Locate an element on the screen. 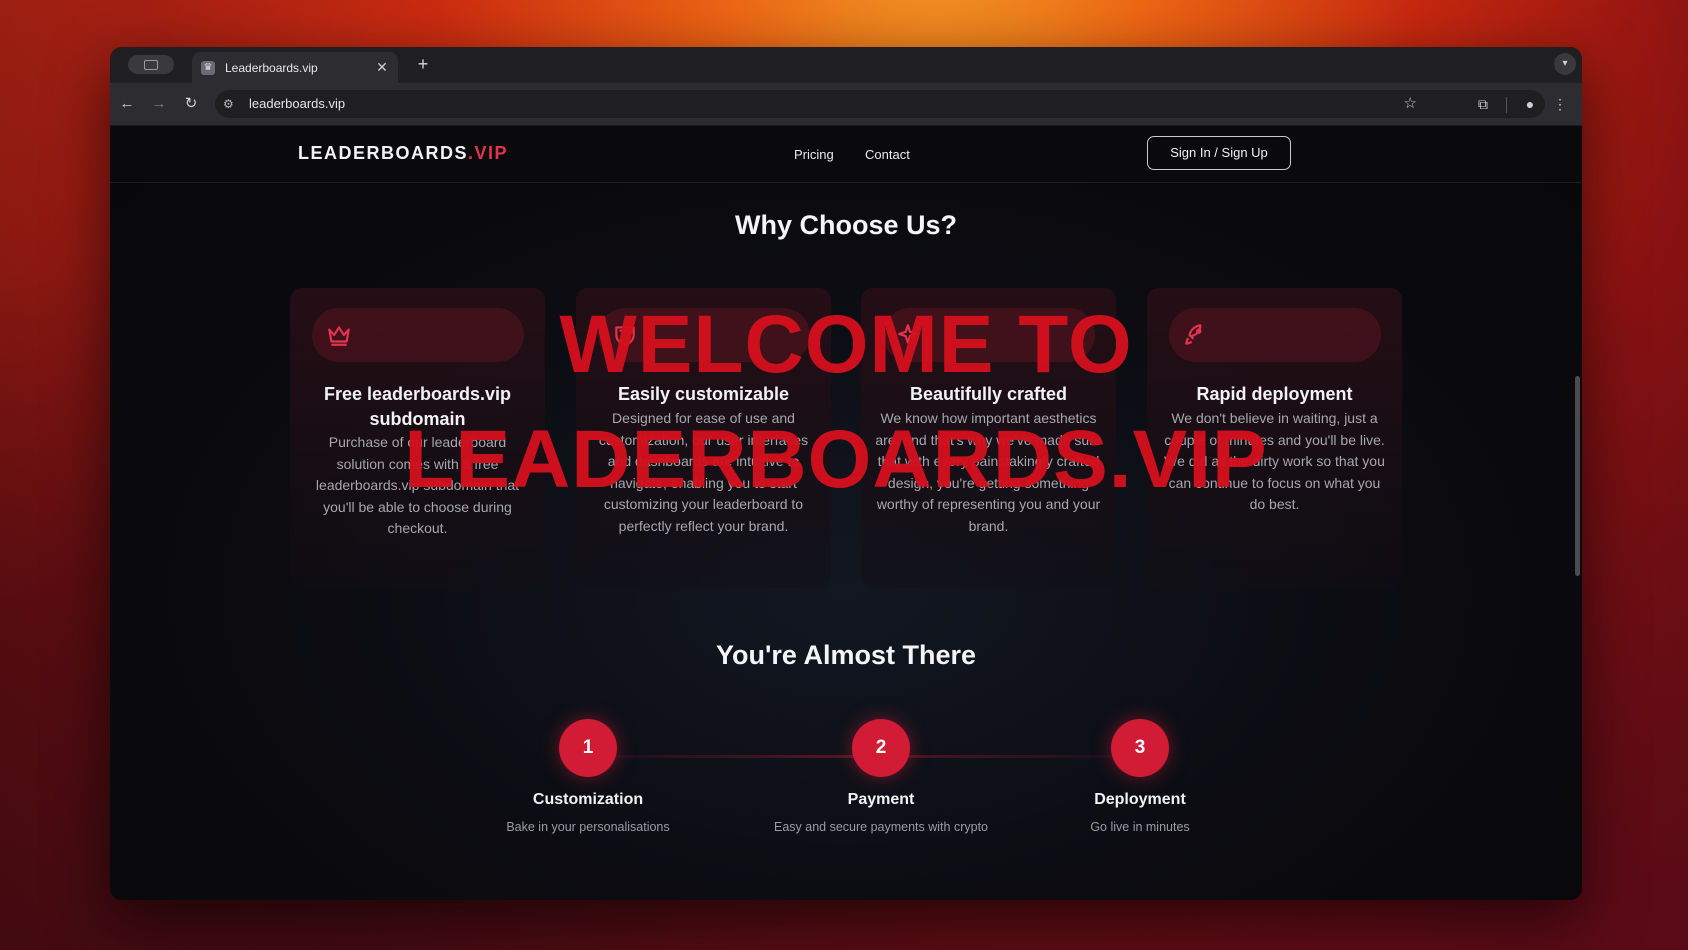  site-logo: LEADERBOARDS.VIP is located at coordinates (403, 153).